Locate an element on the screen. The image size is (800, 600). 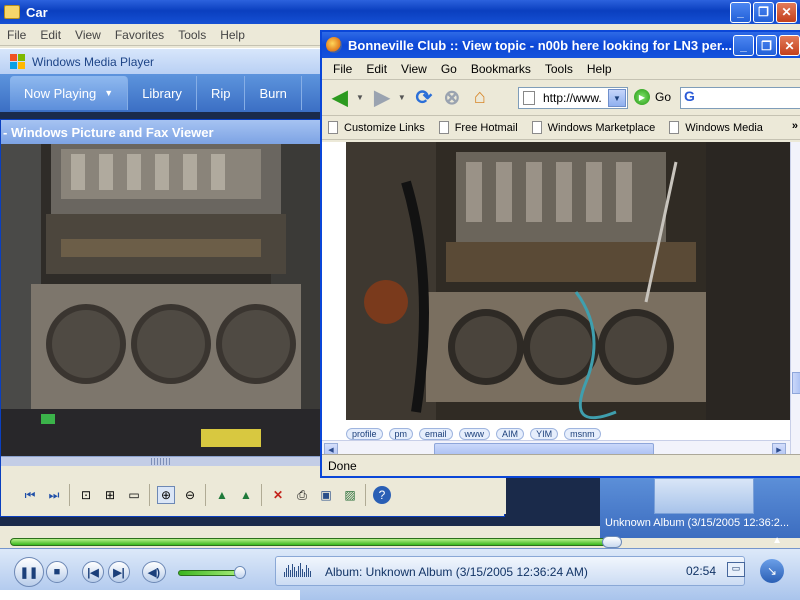
status-bar: Done is located at coordinates (561, 465).